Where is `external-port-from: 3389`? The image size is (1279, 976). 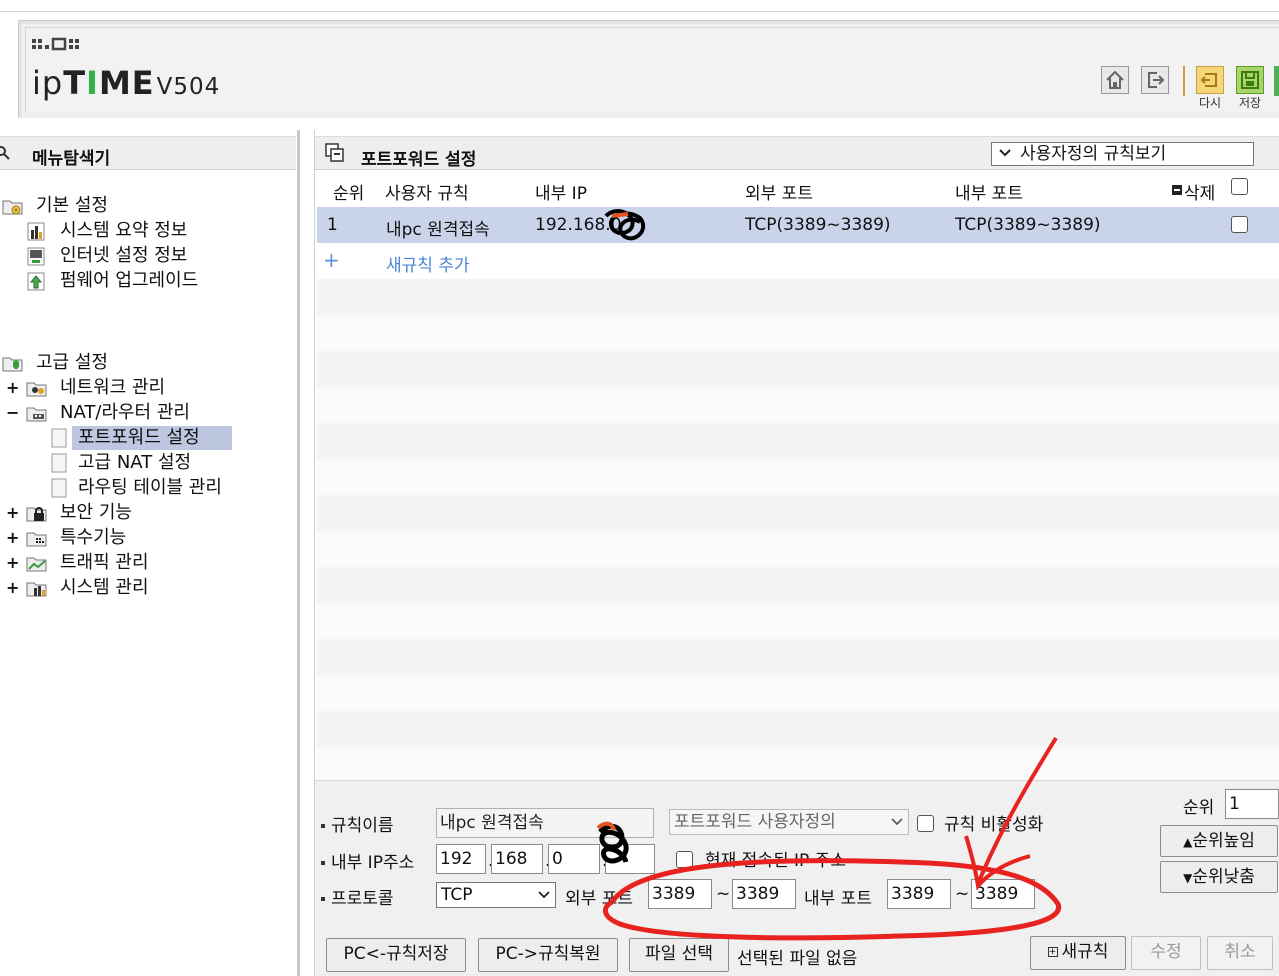 external-port-from: 3389 is located at coordinates (680, 894).